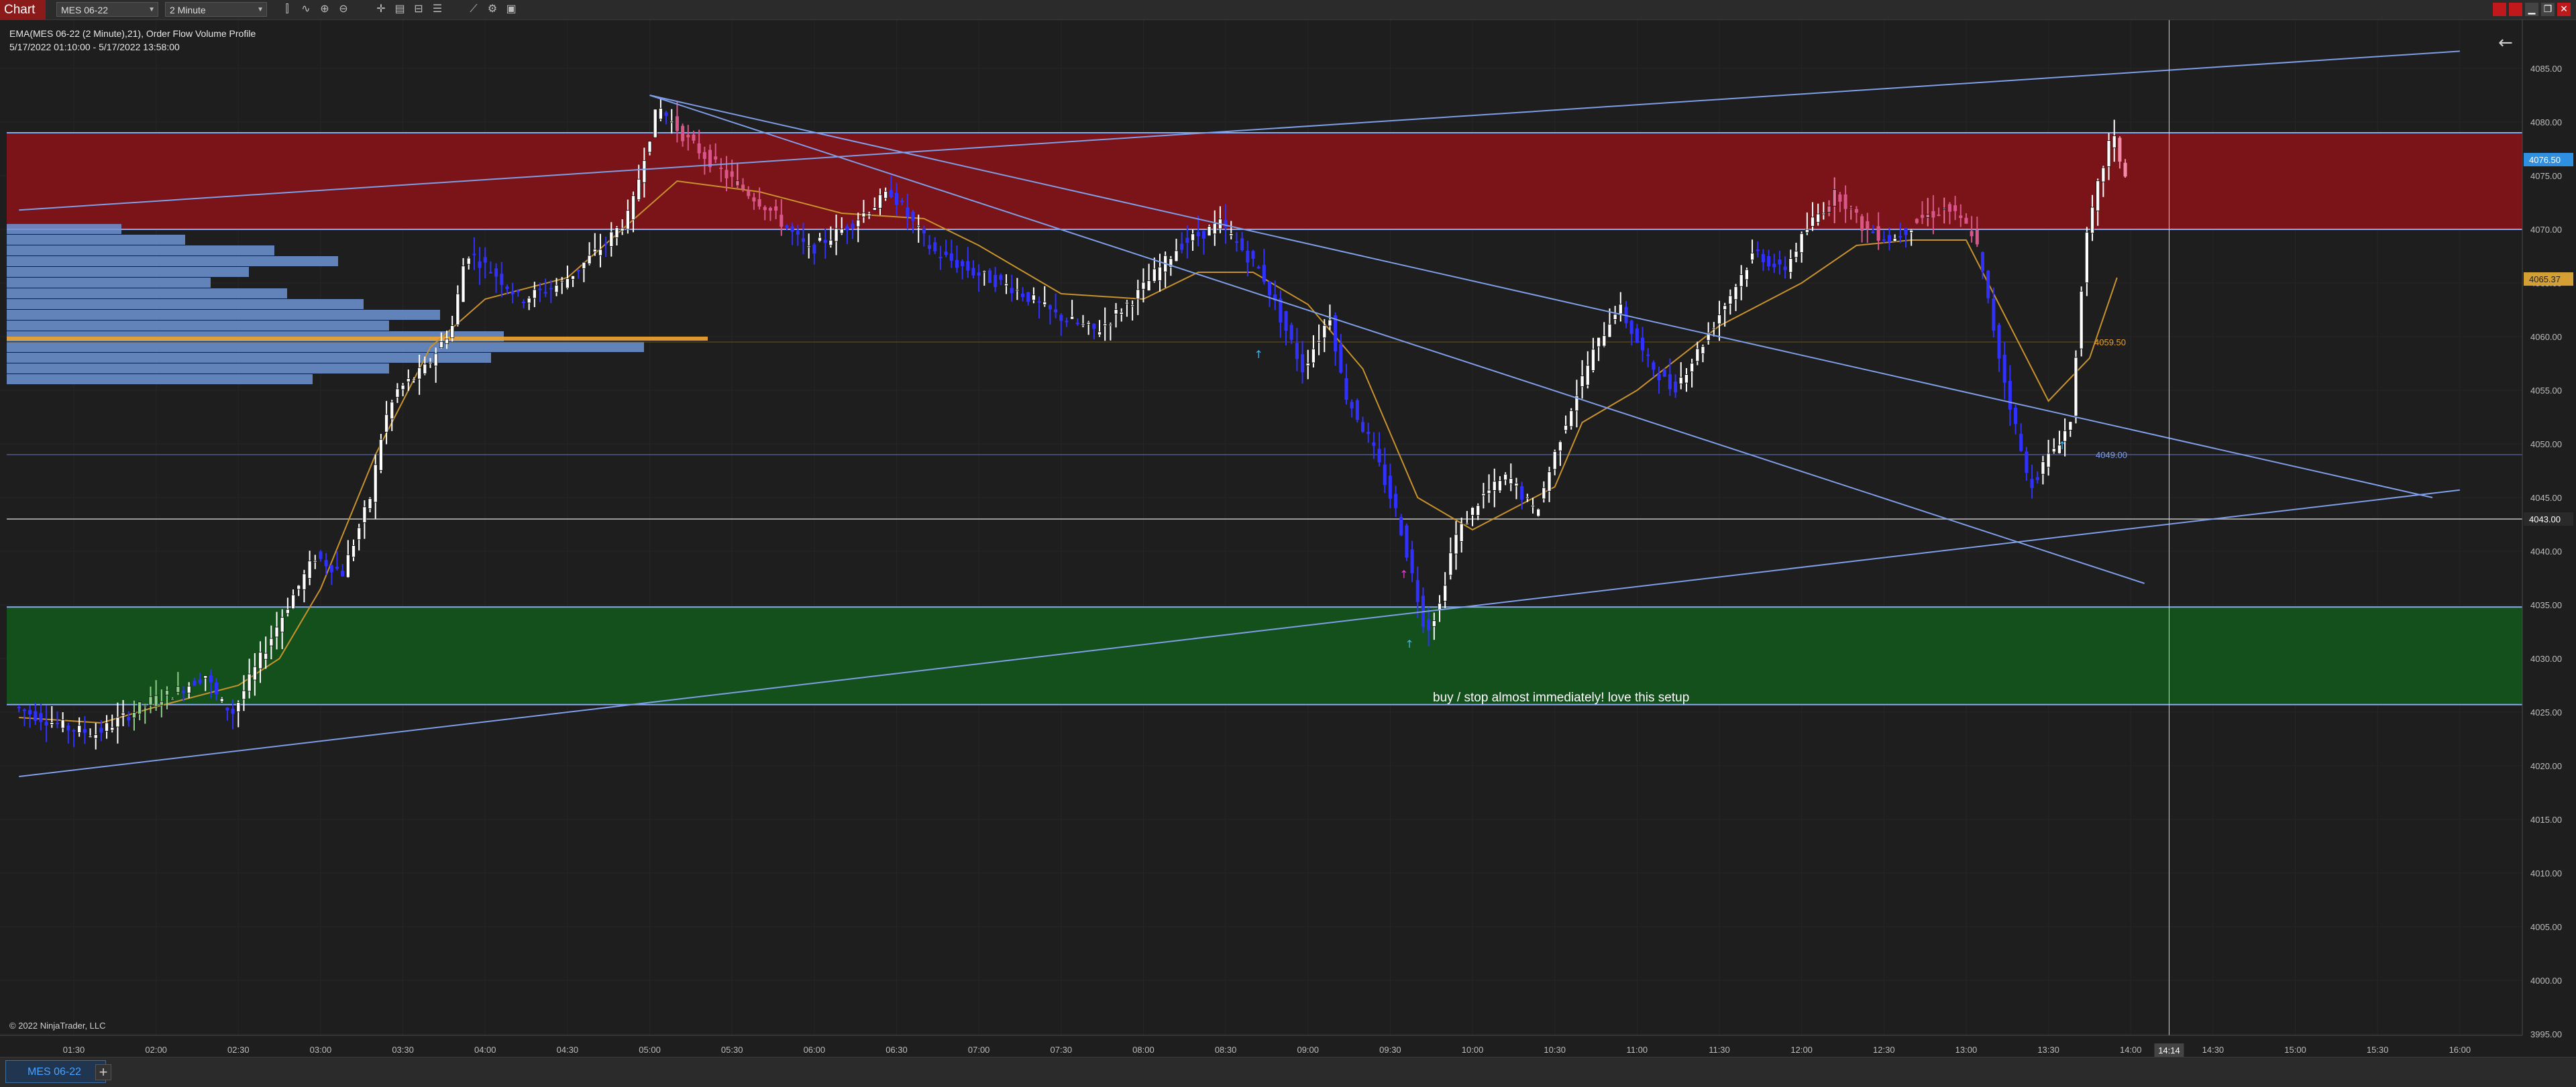  Describe the element at coordinates (306, 9) in the screenshot. I see `indicators-icon: ∿` at that location.